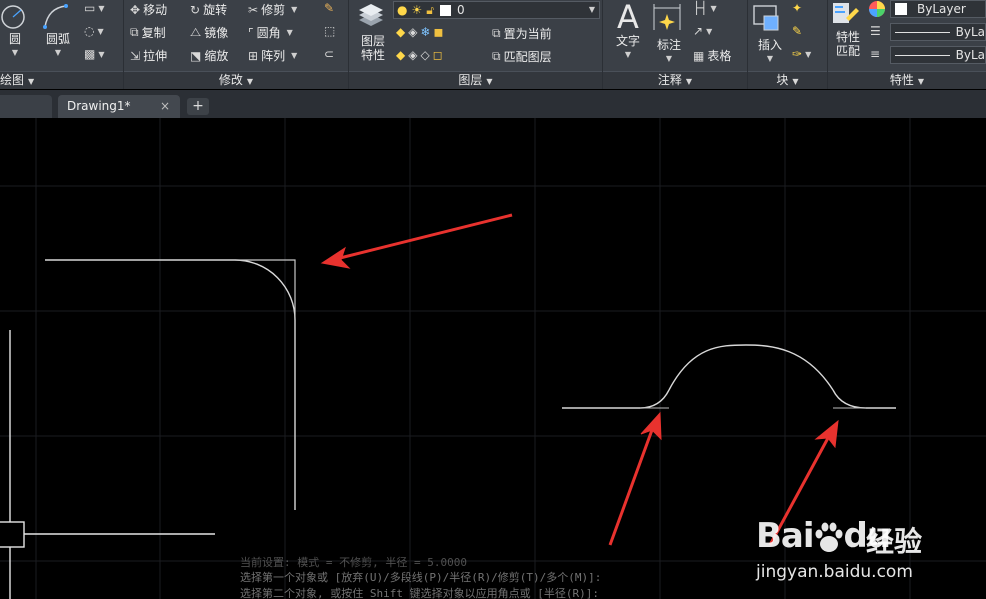  What do you see at coordinates (439, 32) in the screenshot?
I see `layer-lock-icon: ◼` at bounding box center [439, 32].